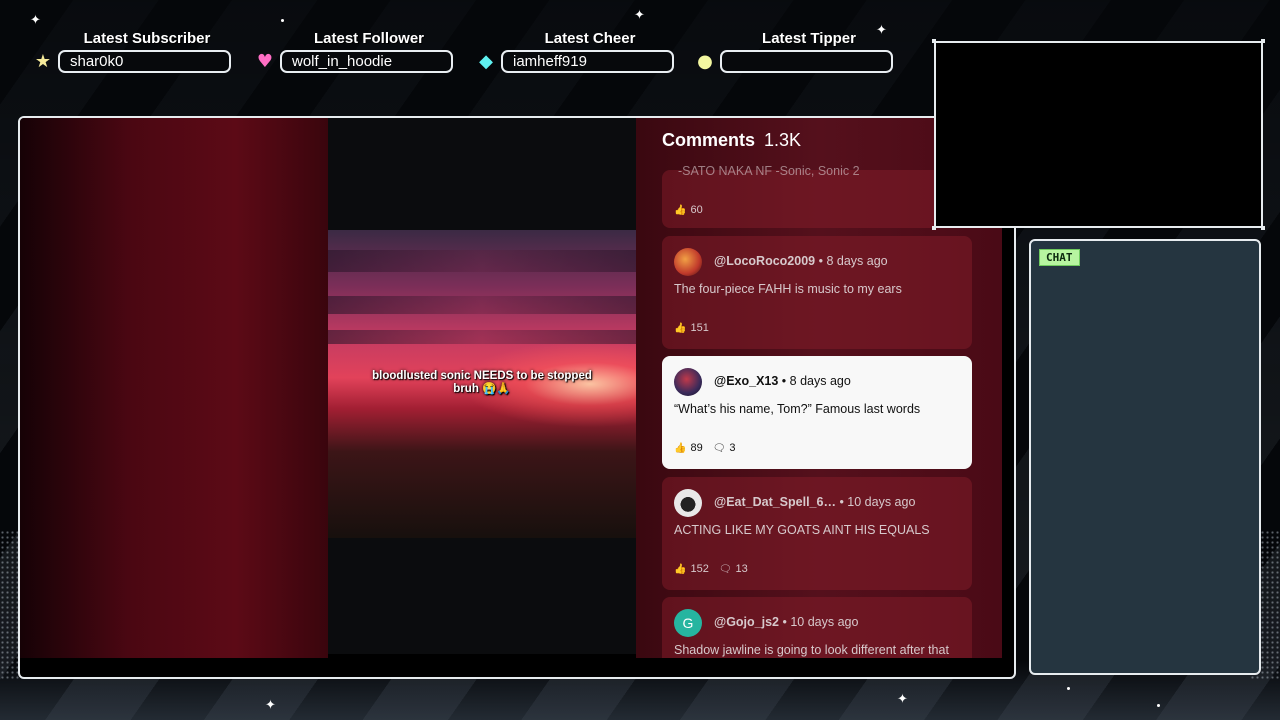 The image size is (1280, 720). Describe the element at coordinates (486, 61) in the screenshot. I see `gem-icon: ◆` at that location.